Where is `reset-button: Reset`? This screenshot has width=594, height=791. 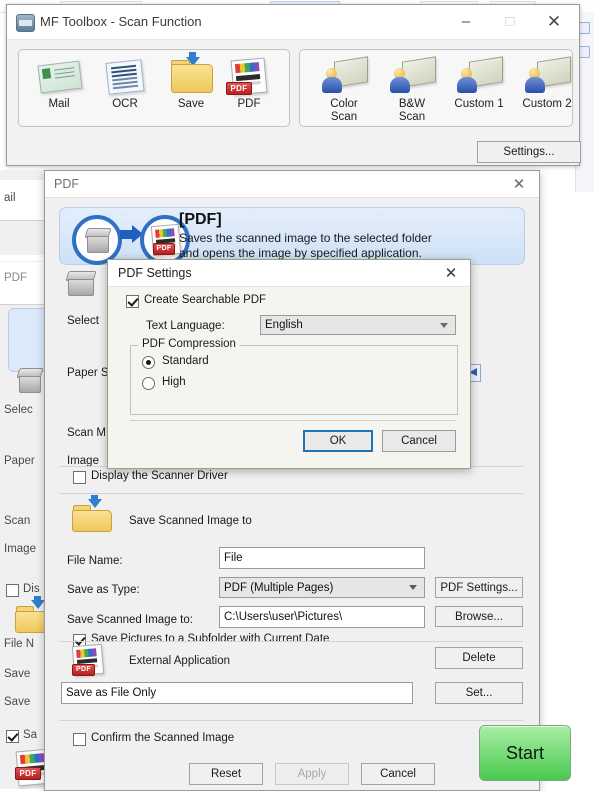 reset-button: Reset is located at coordinates (226, 774).